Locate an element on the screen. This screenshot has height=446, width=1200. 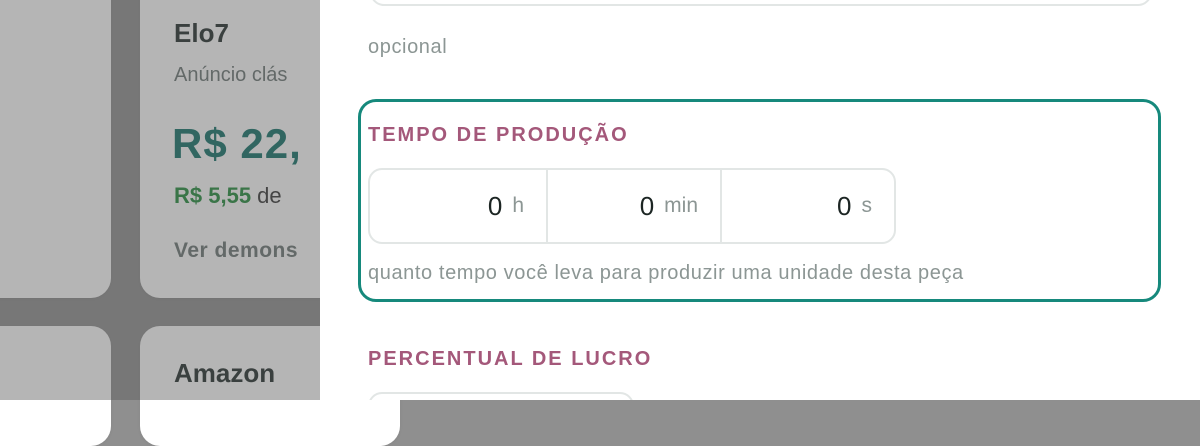
seconds-value: 0 is located at coordinates (844, 205).